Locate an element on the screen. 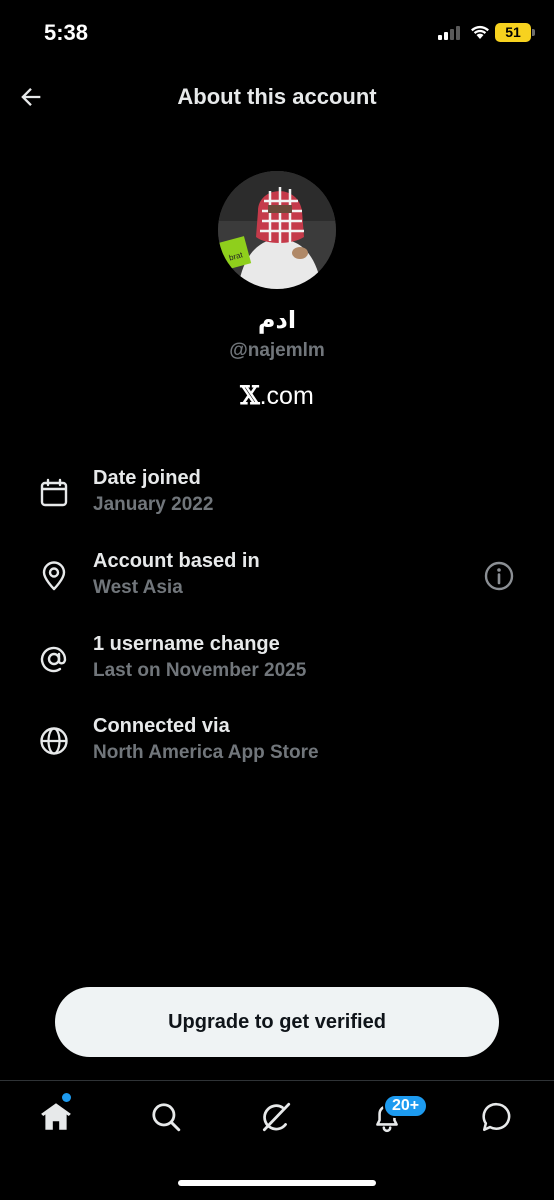 The height and width of the screenshot is (1200, 554). globe-icon is located at coordinates (54, 741).